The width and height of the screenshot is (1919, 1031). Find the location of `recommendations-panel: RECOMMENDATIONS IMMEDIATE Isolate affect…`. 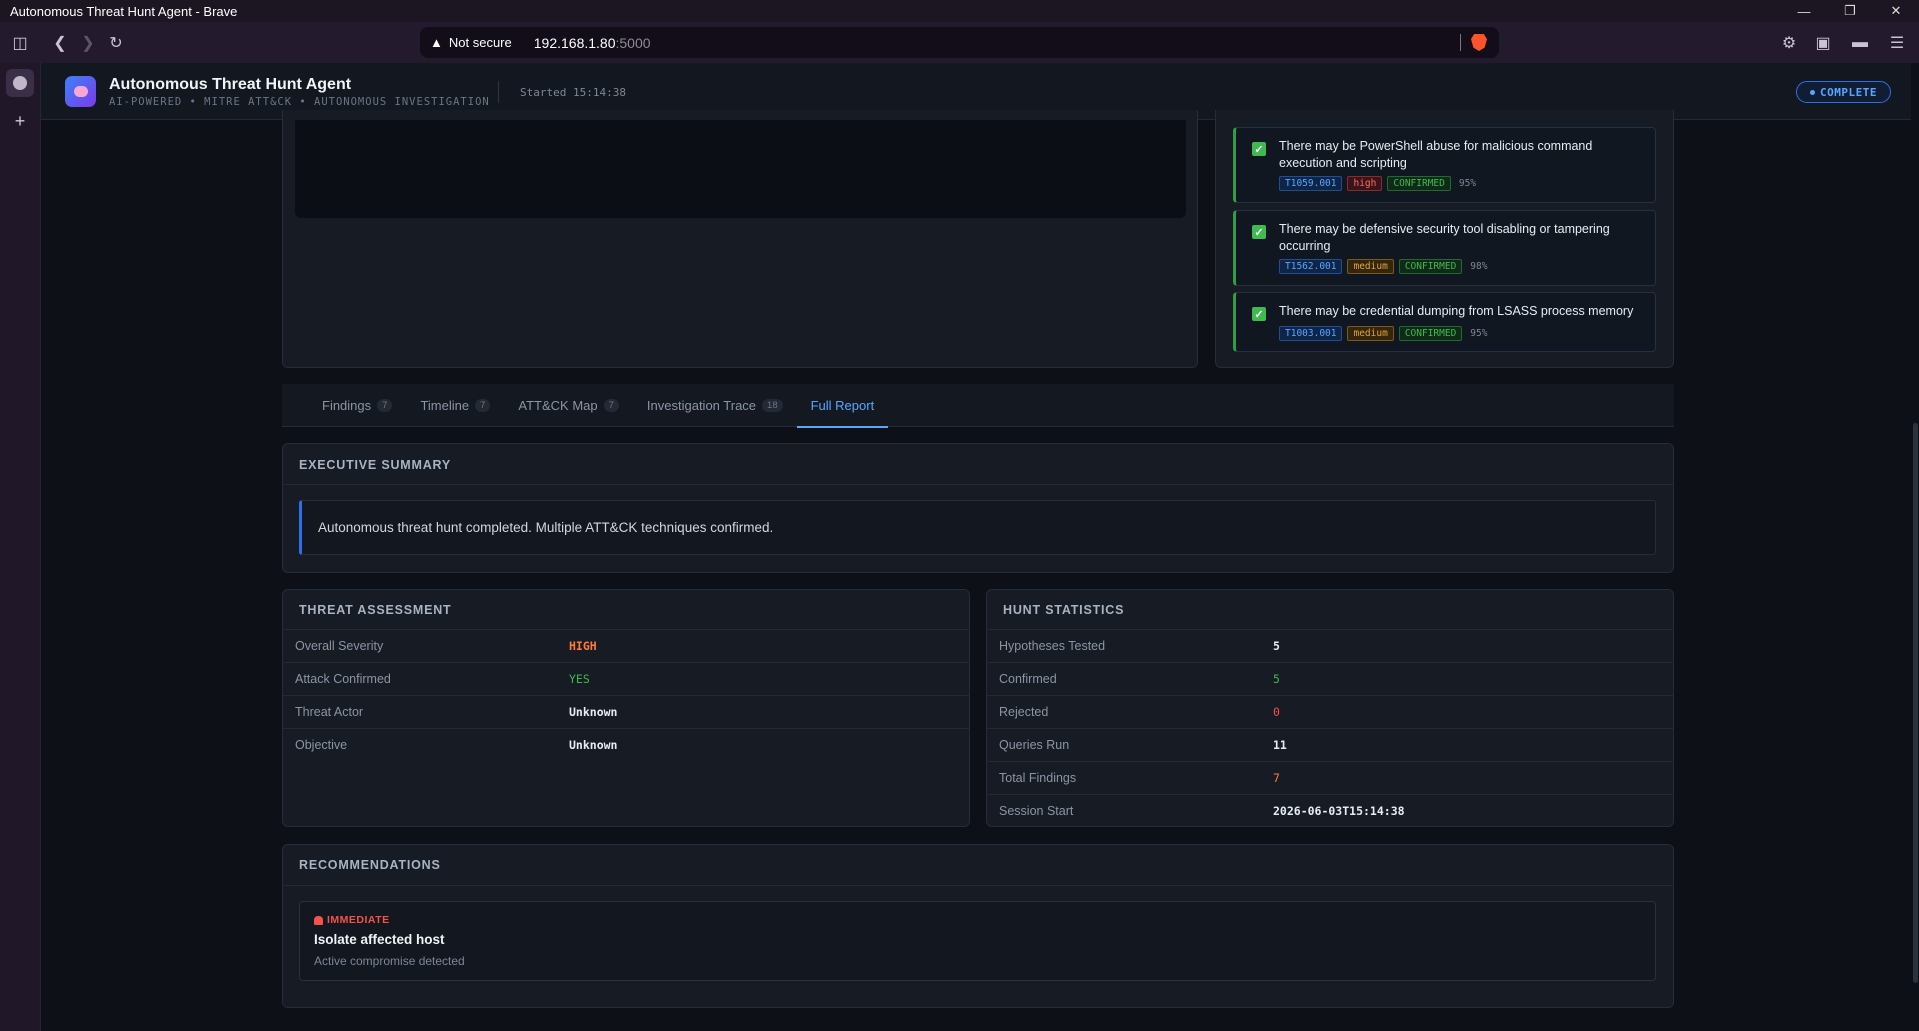

recommendations-panel: RECOMMENDATIONS IMMEDIATE Isolate affect… is located at coordinates (978, 926).